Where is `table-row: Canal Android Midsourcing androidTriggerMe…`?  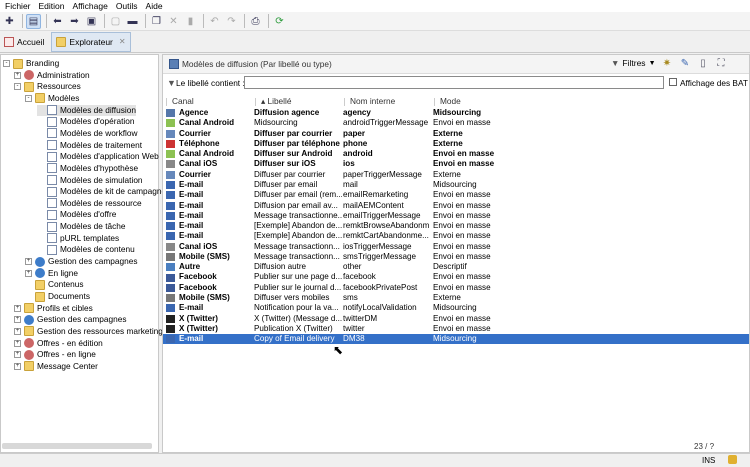 table-row: Canal Android Midsourcing androidTriggerMe… is located at coordinates (456, 123).